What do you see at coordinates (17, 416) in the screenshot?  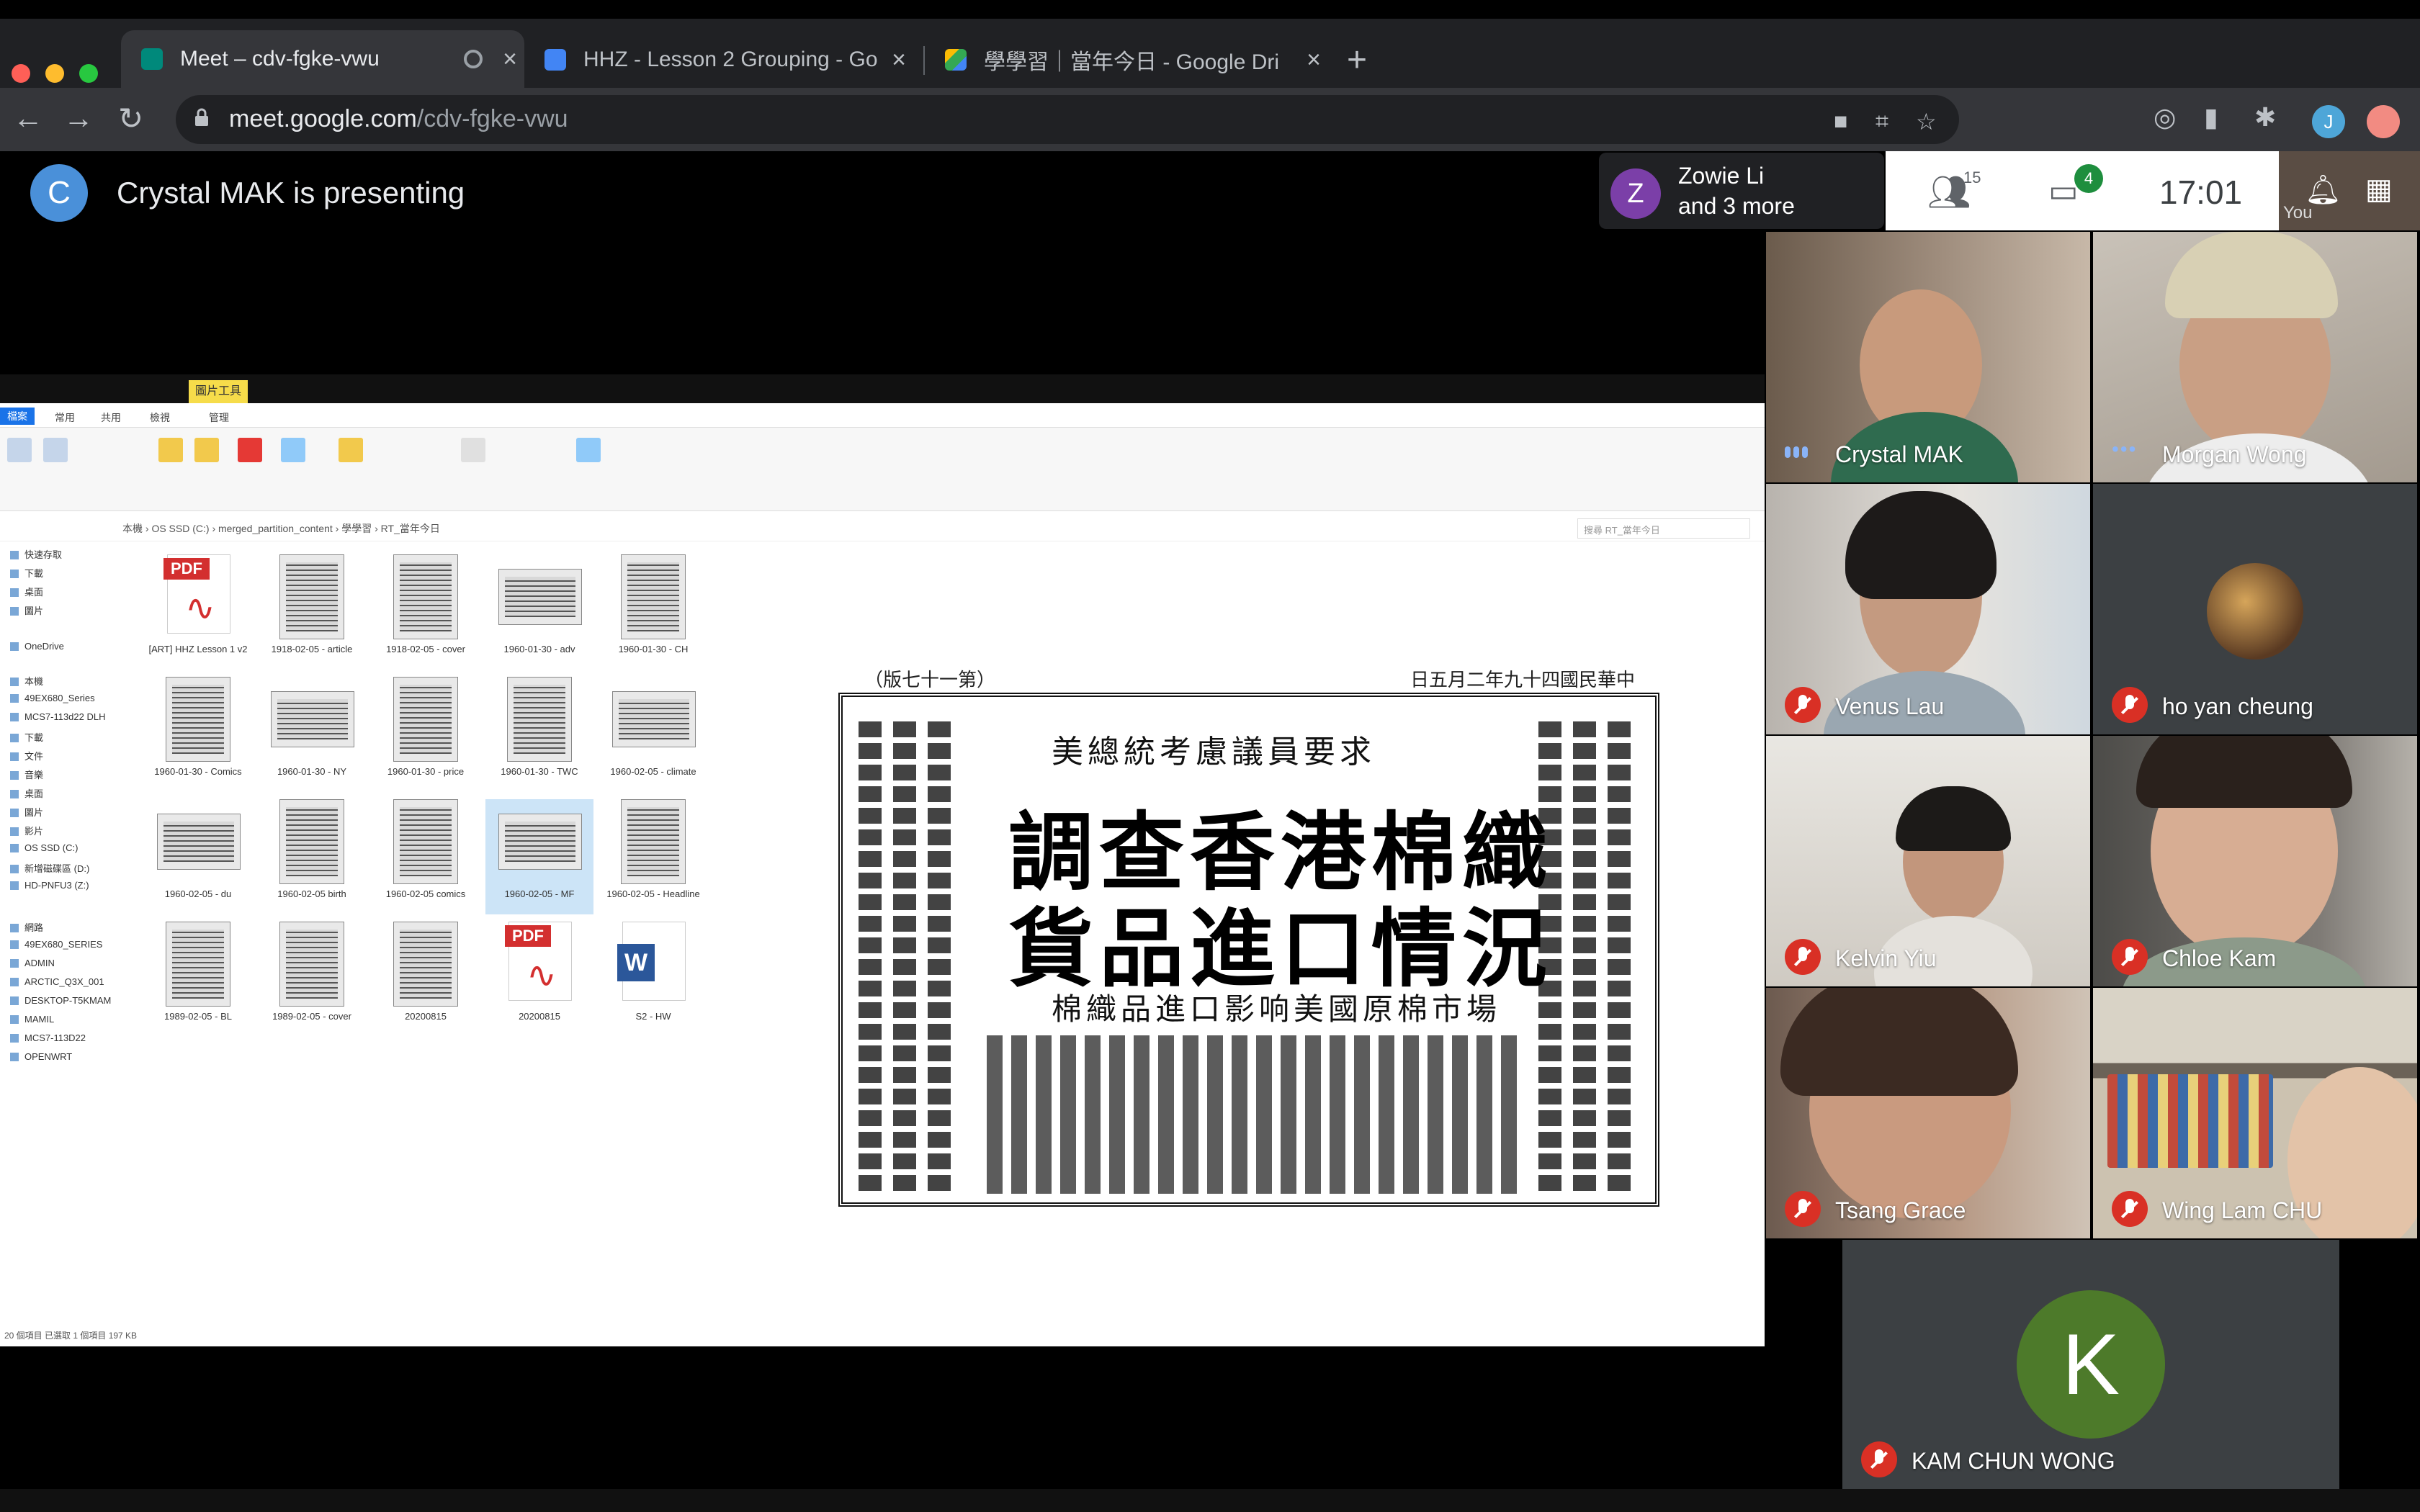 I see `ribbon-tab-file: 檔案` at bounding box center [17, 416].